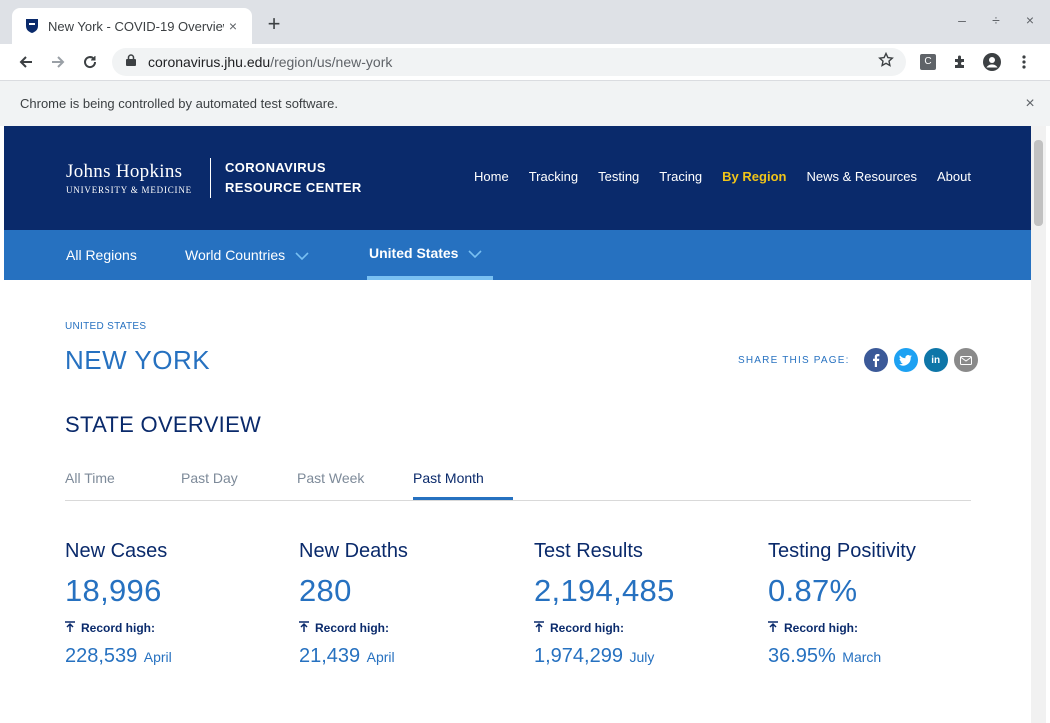 Image resolution: width=1050 pixels, height=723 pixels. I want to click on nav-by-region: By Region, so click(754, 176).